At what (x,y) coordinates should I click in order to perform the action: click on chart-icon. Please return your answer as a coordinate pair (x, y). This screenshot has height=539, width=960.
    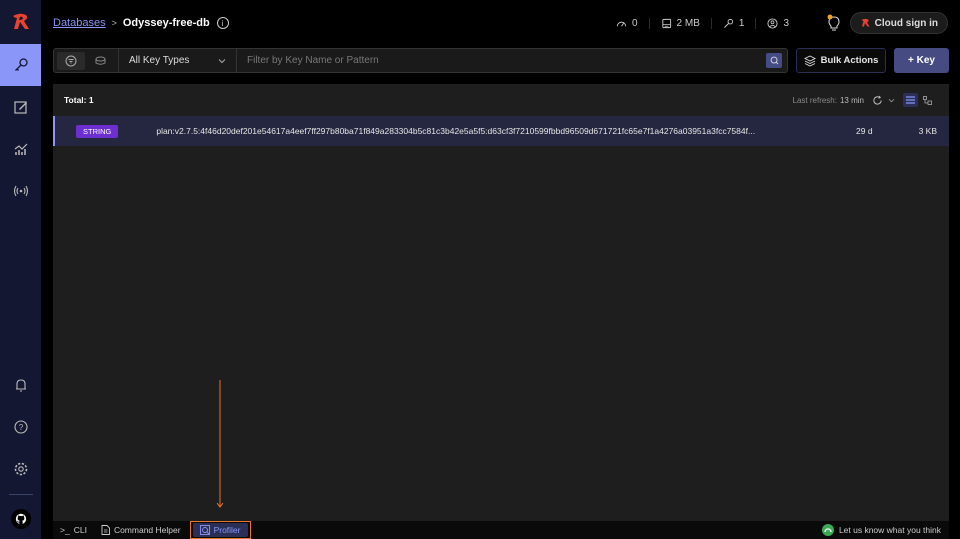
    Looking at the image, I should click on (20, 149).